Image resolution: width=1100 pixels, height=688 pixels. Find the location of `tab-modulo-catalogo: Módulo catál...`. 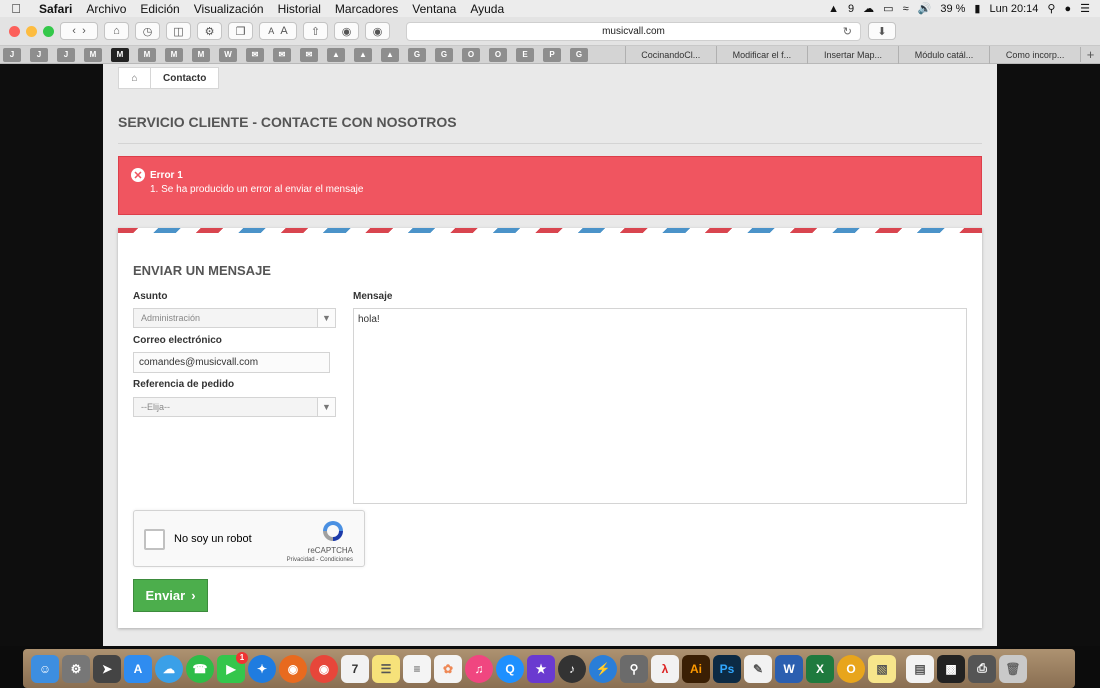

tab-modulo-catalogo: Módulo catál... is located at coordinates (943, 54).